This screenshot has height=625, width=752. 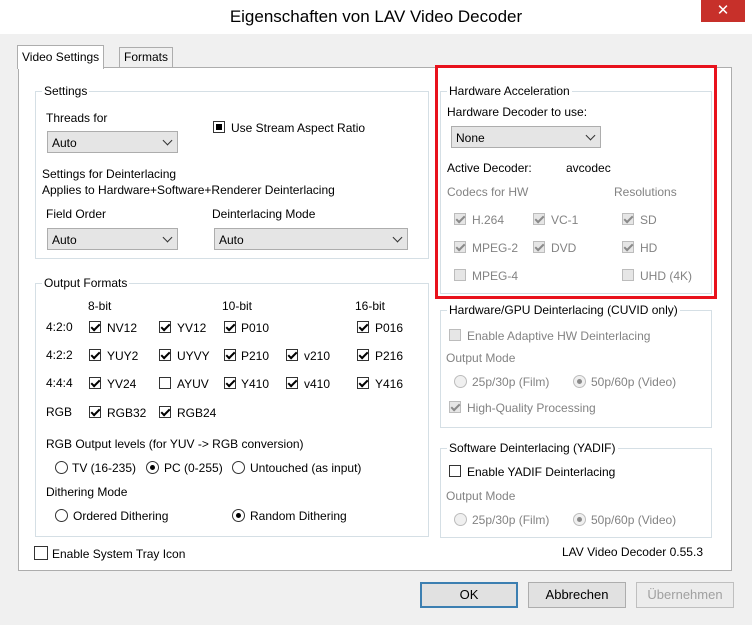 I want to click on p016-label: P016, so click(x=389, y=328).